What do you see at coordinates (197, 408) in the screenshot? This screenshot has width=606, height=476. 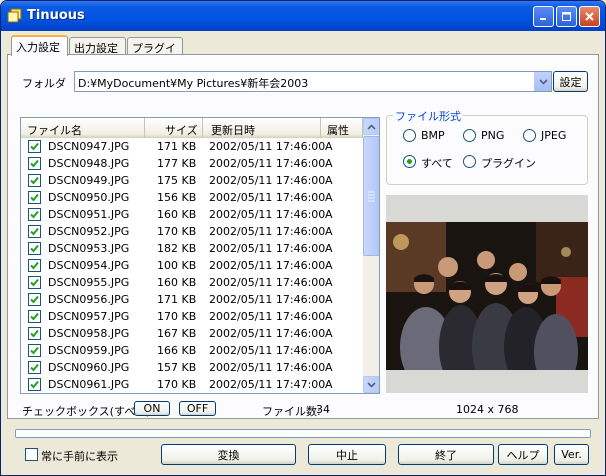 I see `check-all-off-button: OFF` at bounding box center [197, 408].